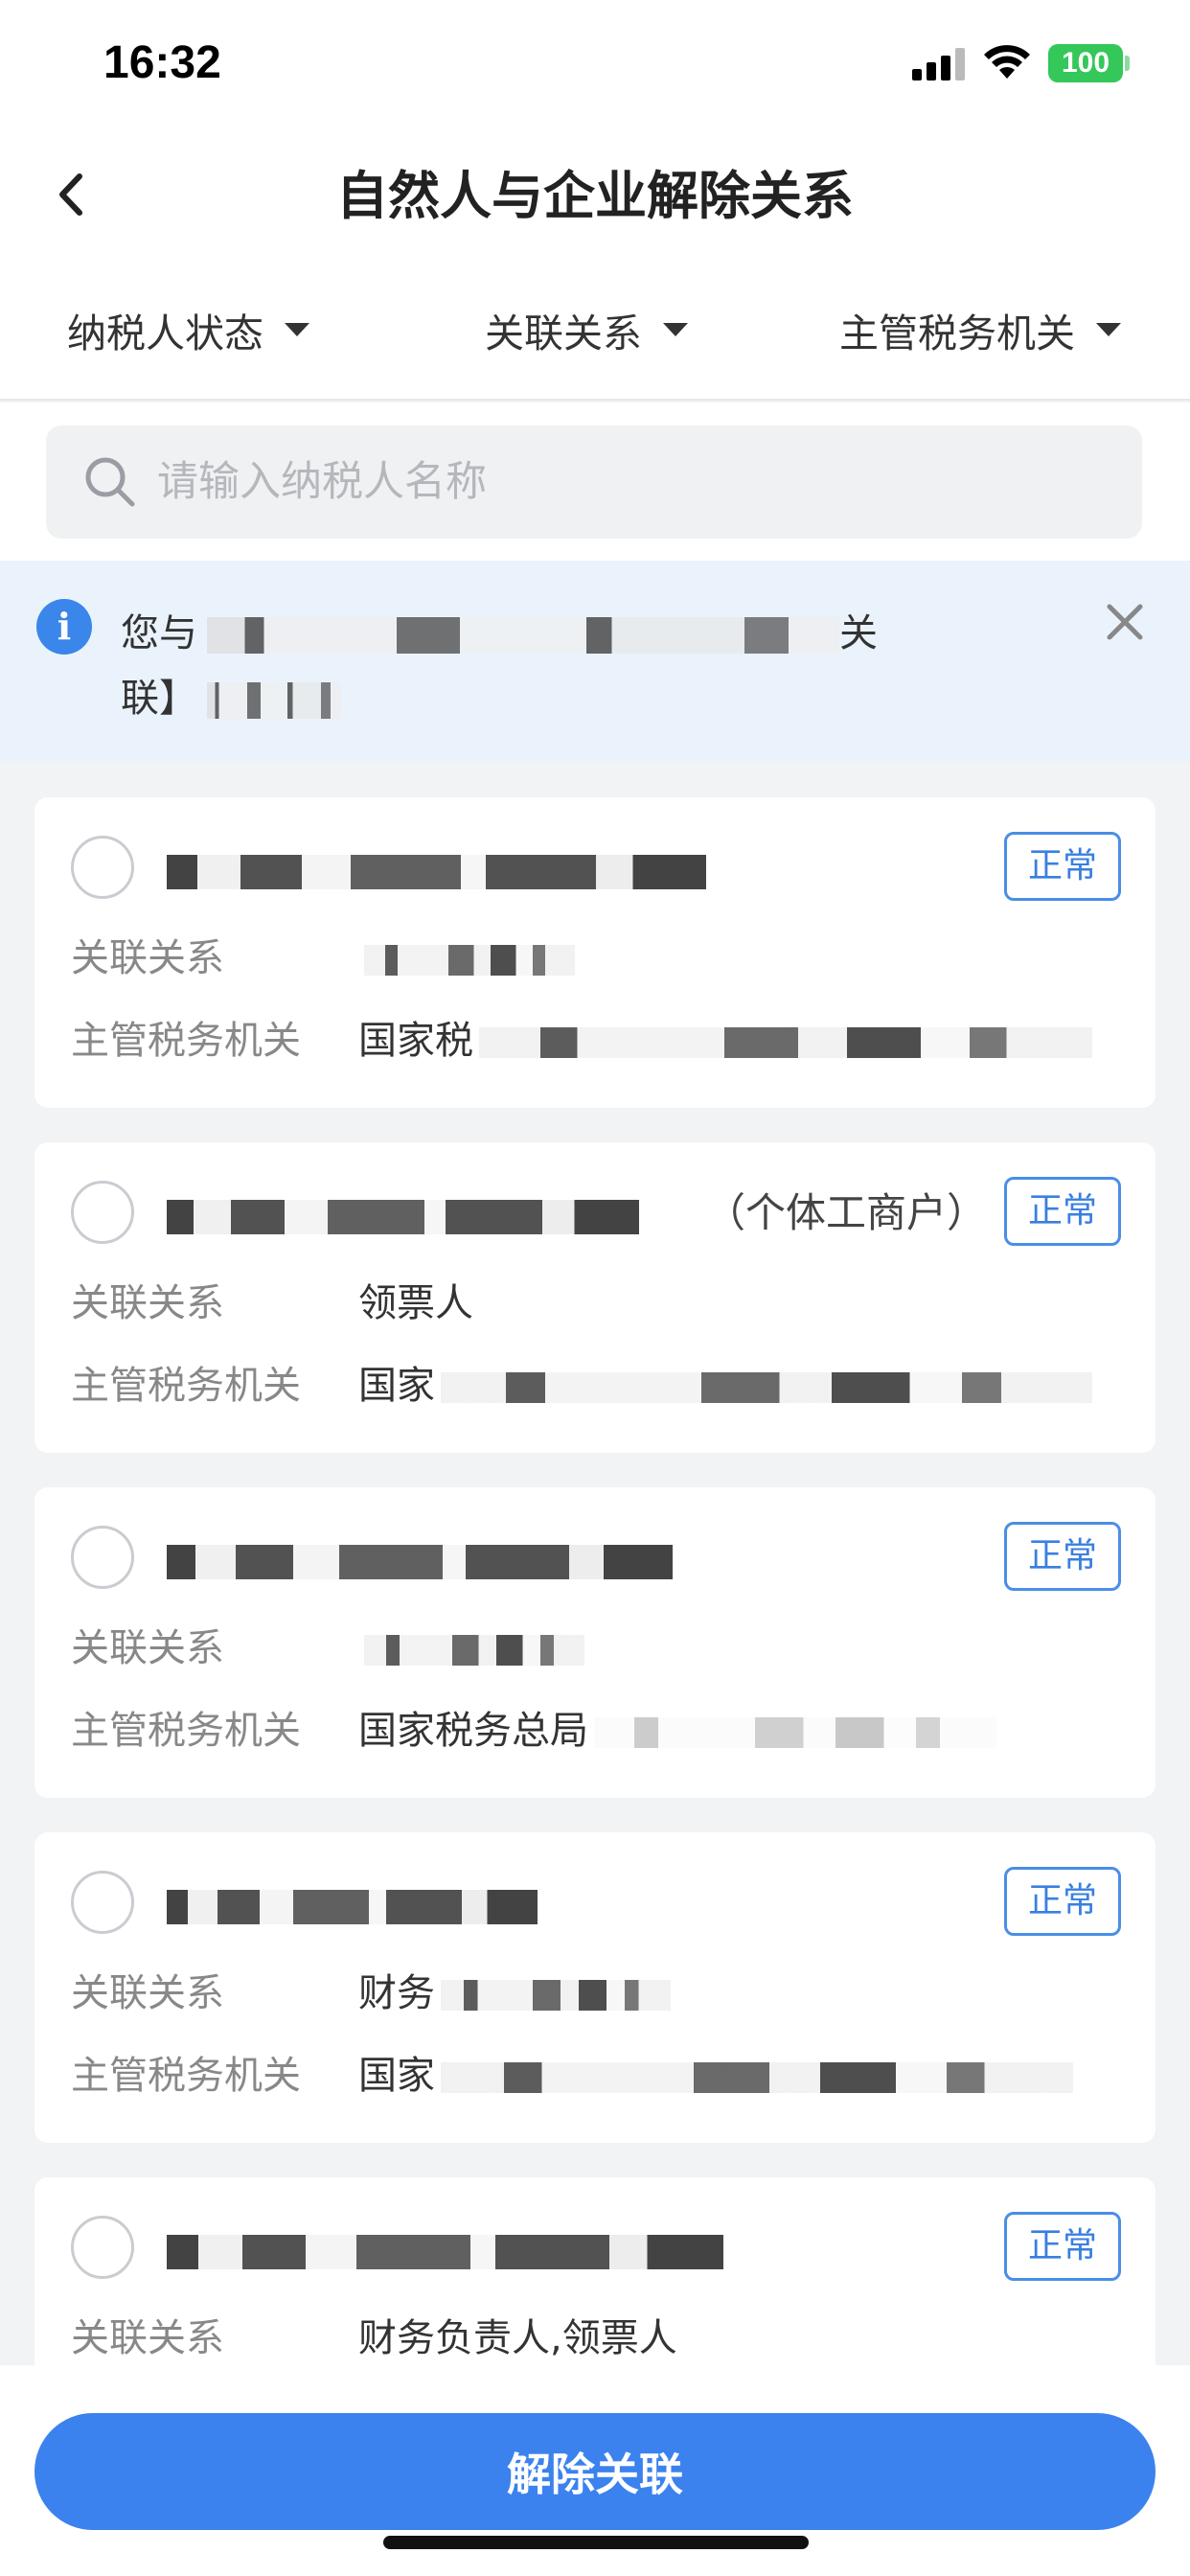 This screenshot has height=2576, width=1190. I want to click on company-name-suffix: （个体工商户）, so click(847, 1212).